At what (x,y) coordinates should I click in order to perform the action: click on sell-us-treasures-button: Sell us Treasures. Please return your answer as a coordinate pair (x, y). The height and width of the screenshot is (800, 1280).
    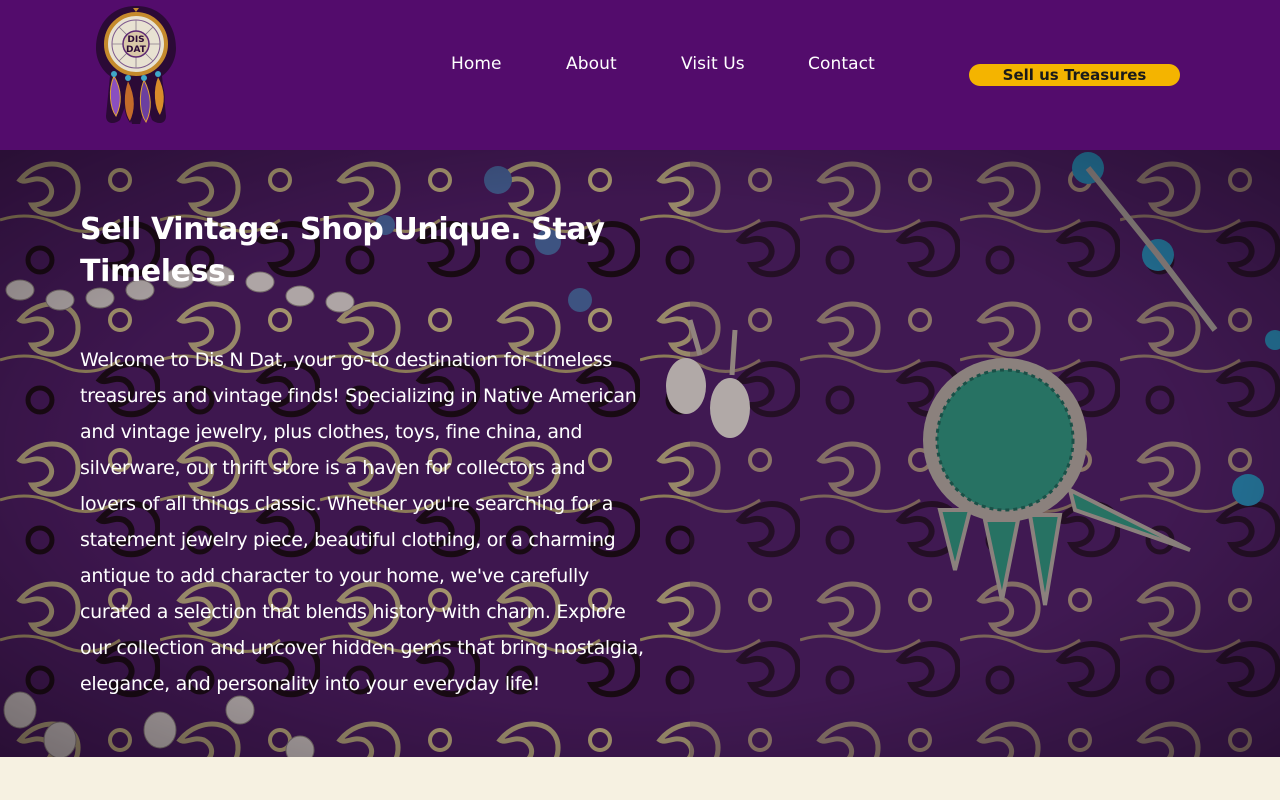
    Looking at the image, I should click on (1074, 75).